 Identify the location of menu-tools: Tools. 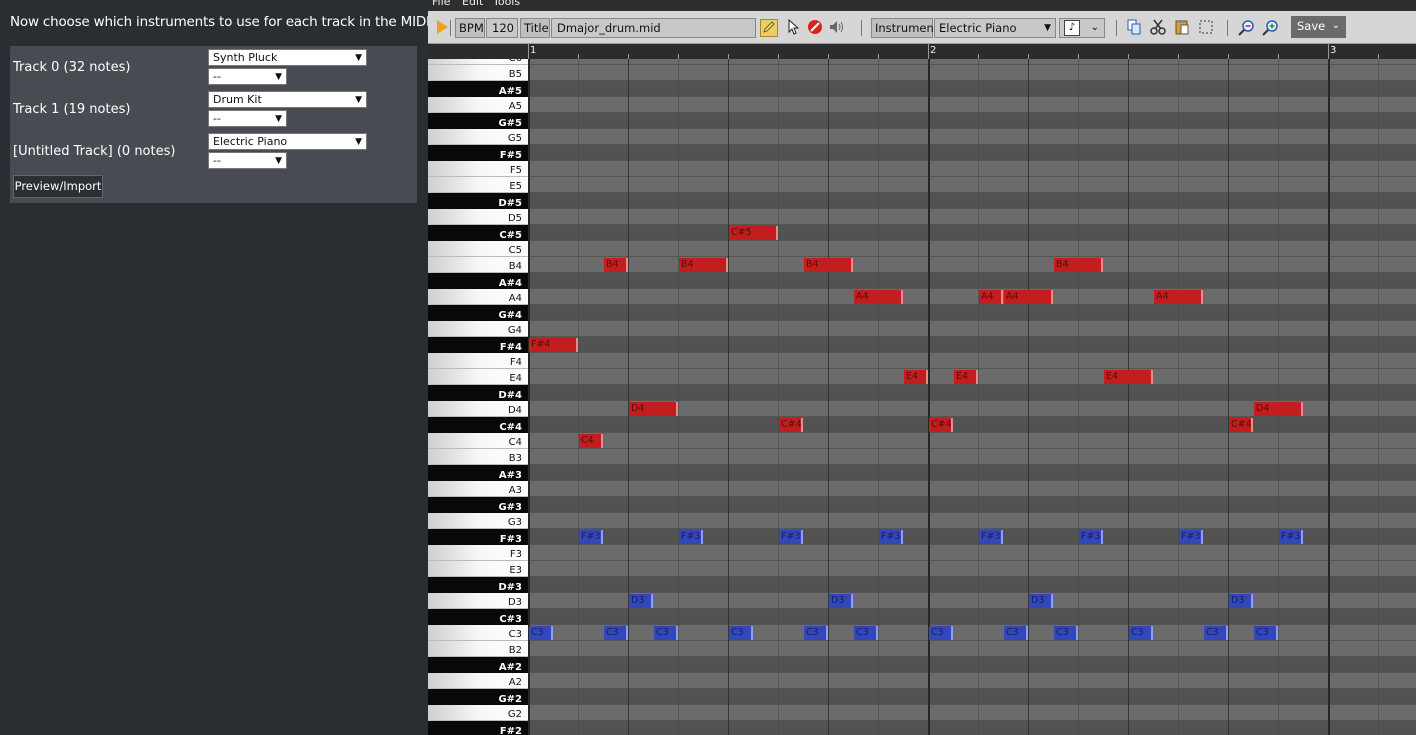
(506, 4).